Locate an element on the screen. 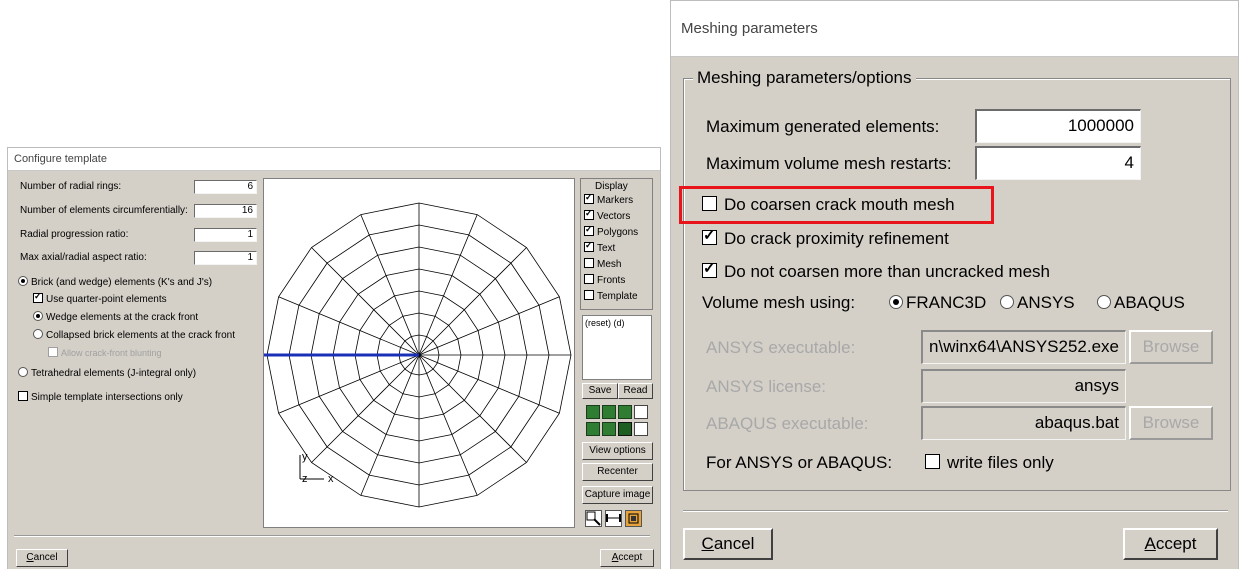  display-markers-checkbox: Markers is located at coordinates (608, 199).